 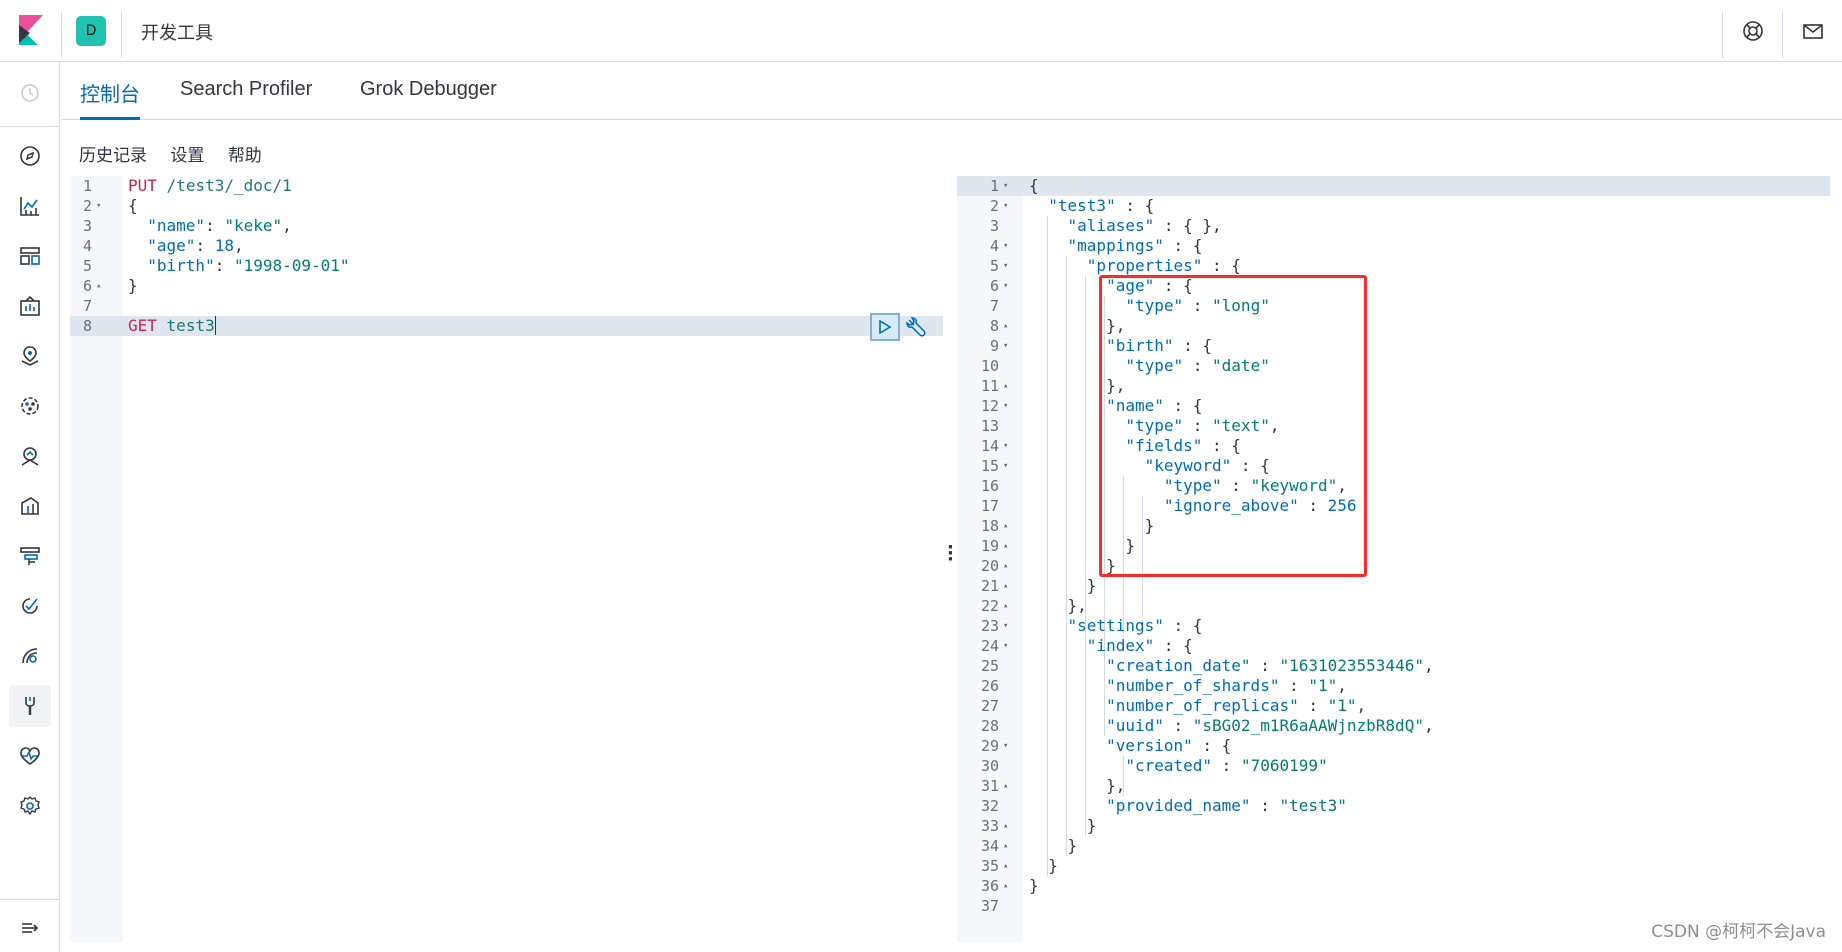 What do you see at coordinates (113, 156) in the screenshot?
I see `history-link: 历史记录` at bounding box center [113, 156].